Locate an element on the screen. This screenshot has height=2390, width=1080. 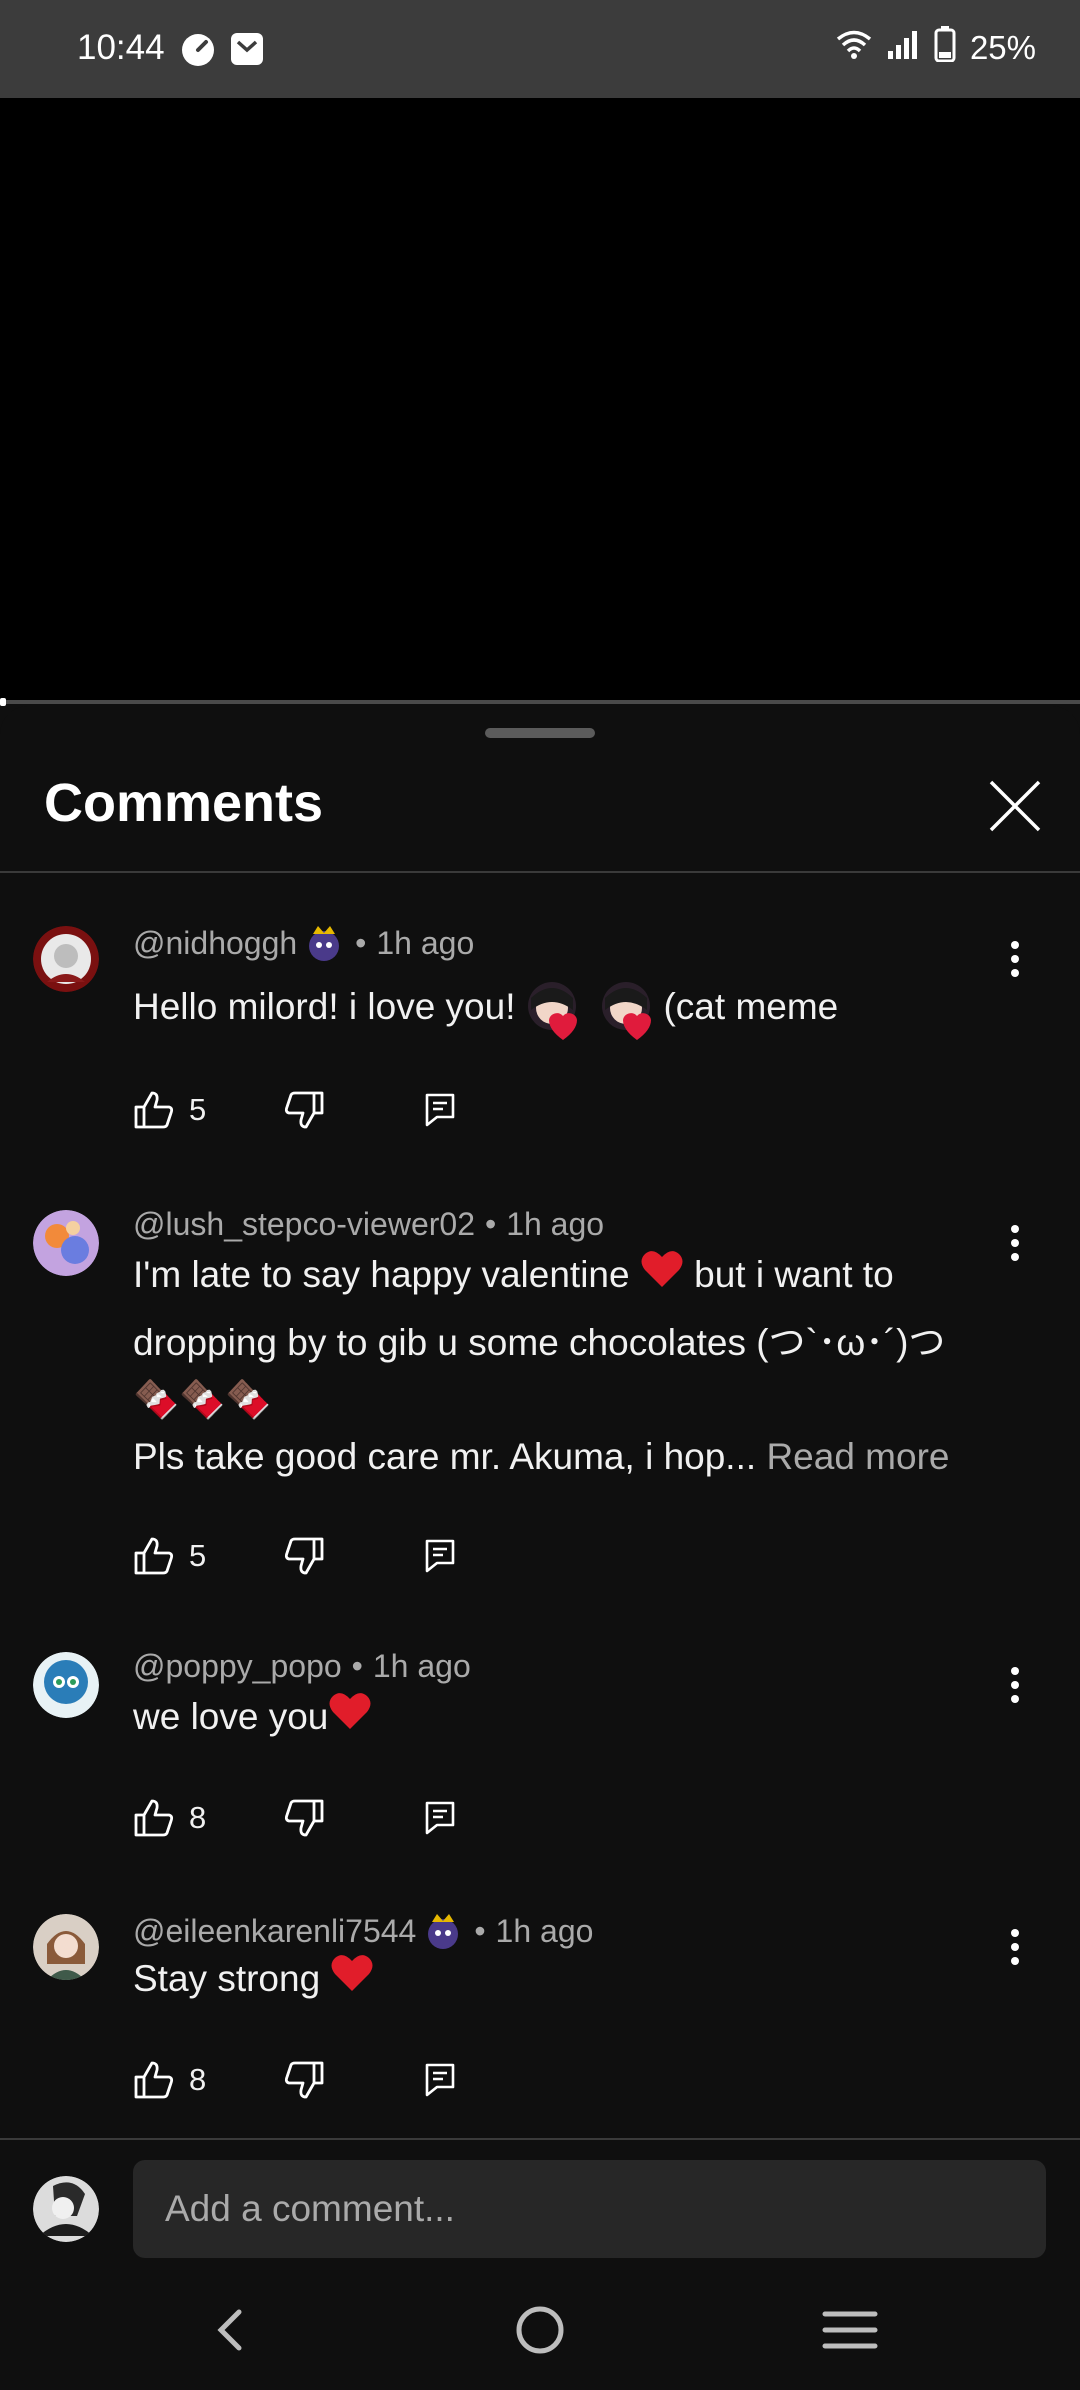
comment-text-part: (cat meme is located at coordinates (751, 1006).